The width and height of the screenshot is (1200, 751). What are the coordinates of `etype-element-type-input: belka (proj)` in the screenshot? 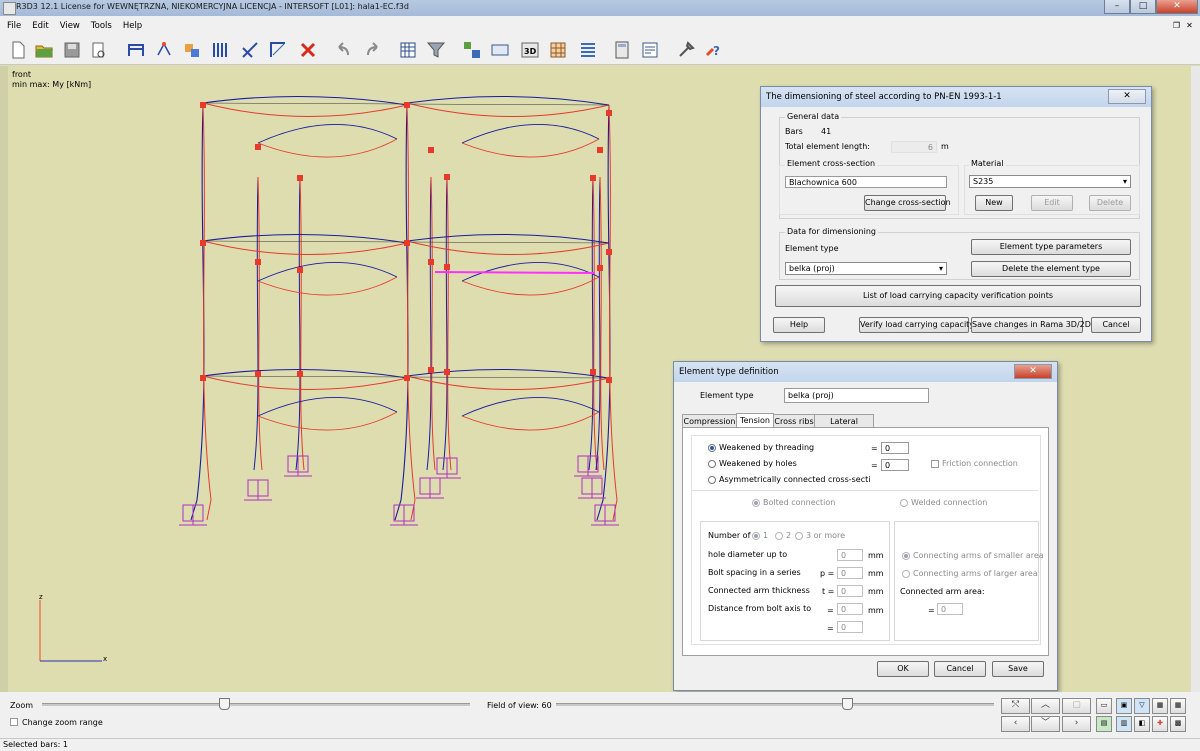 It's located at (856, 395).